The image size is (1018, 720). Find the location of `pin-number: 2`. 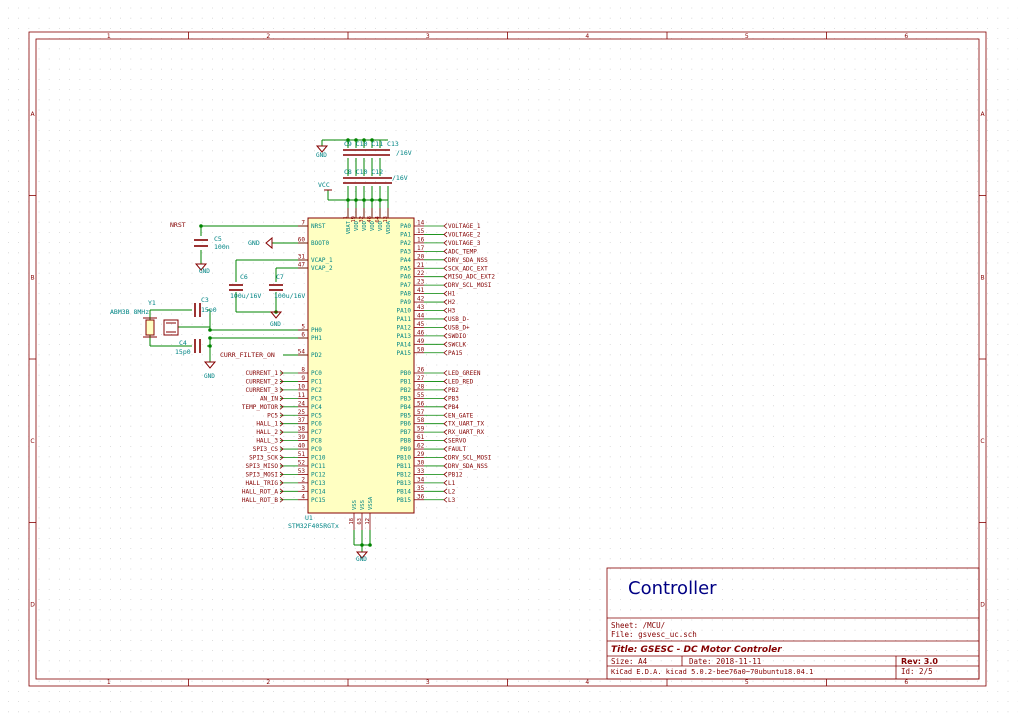

pin-number: 2 is located at coordinates (303, 479).